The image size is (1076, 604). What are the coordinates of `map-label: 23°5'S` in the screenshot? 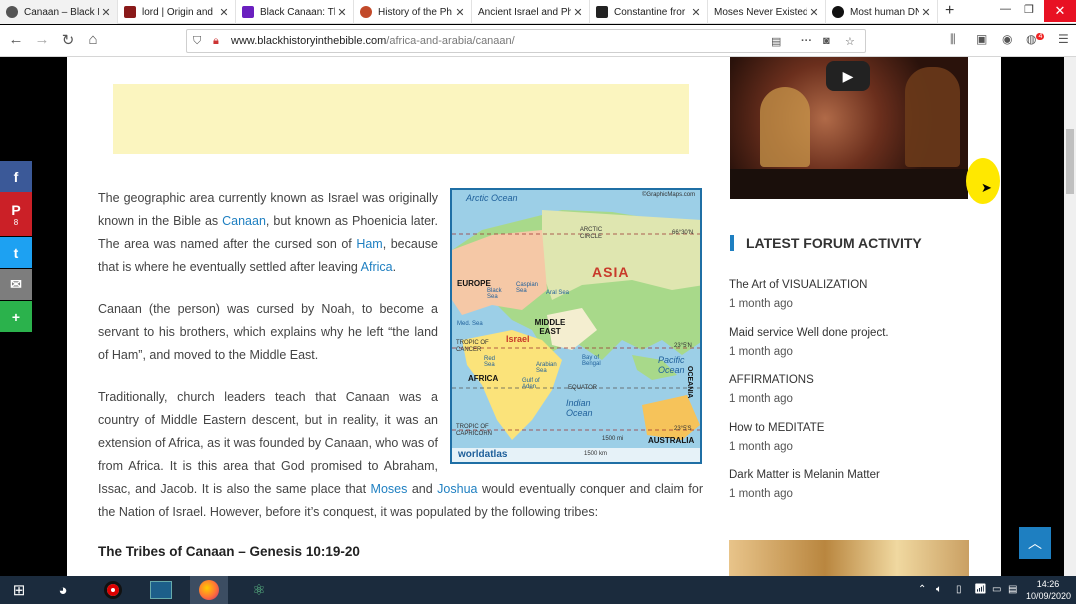 It's located at (683, 429).